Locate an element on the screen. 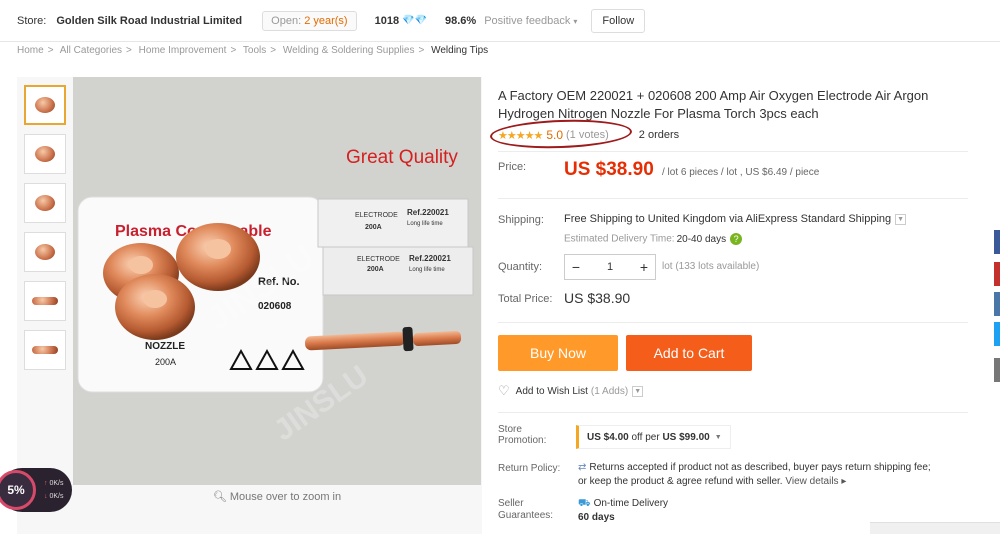  add-to-cart-button: Add to Cart is located at coordinates (689, 353).